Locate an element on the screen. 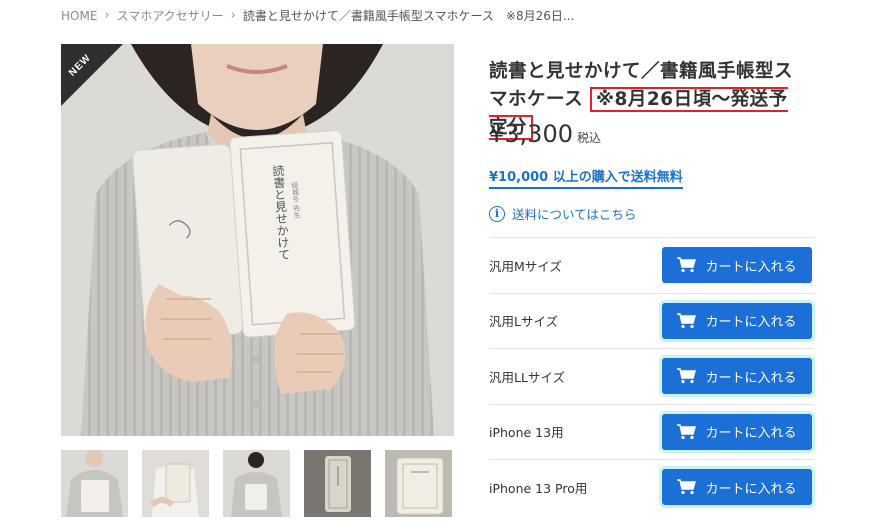 The height and width of the screenshot is (524, 874). variant-name: 汎用Mサイズ is located at coordinates (525, 266).